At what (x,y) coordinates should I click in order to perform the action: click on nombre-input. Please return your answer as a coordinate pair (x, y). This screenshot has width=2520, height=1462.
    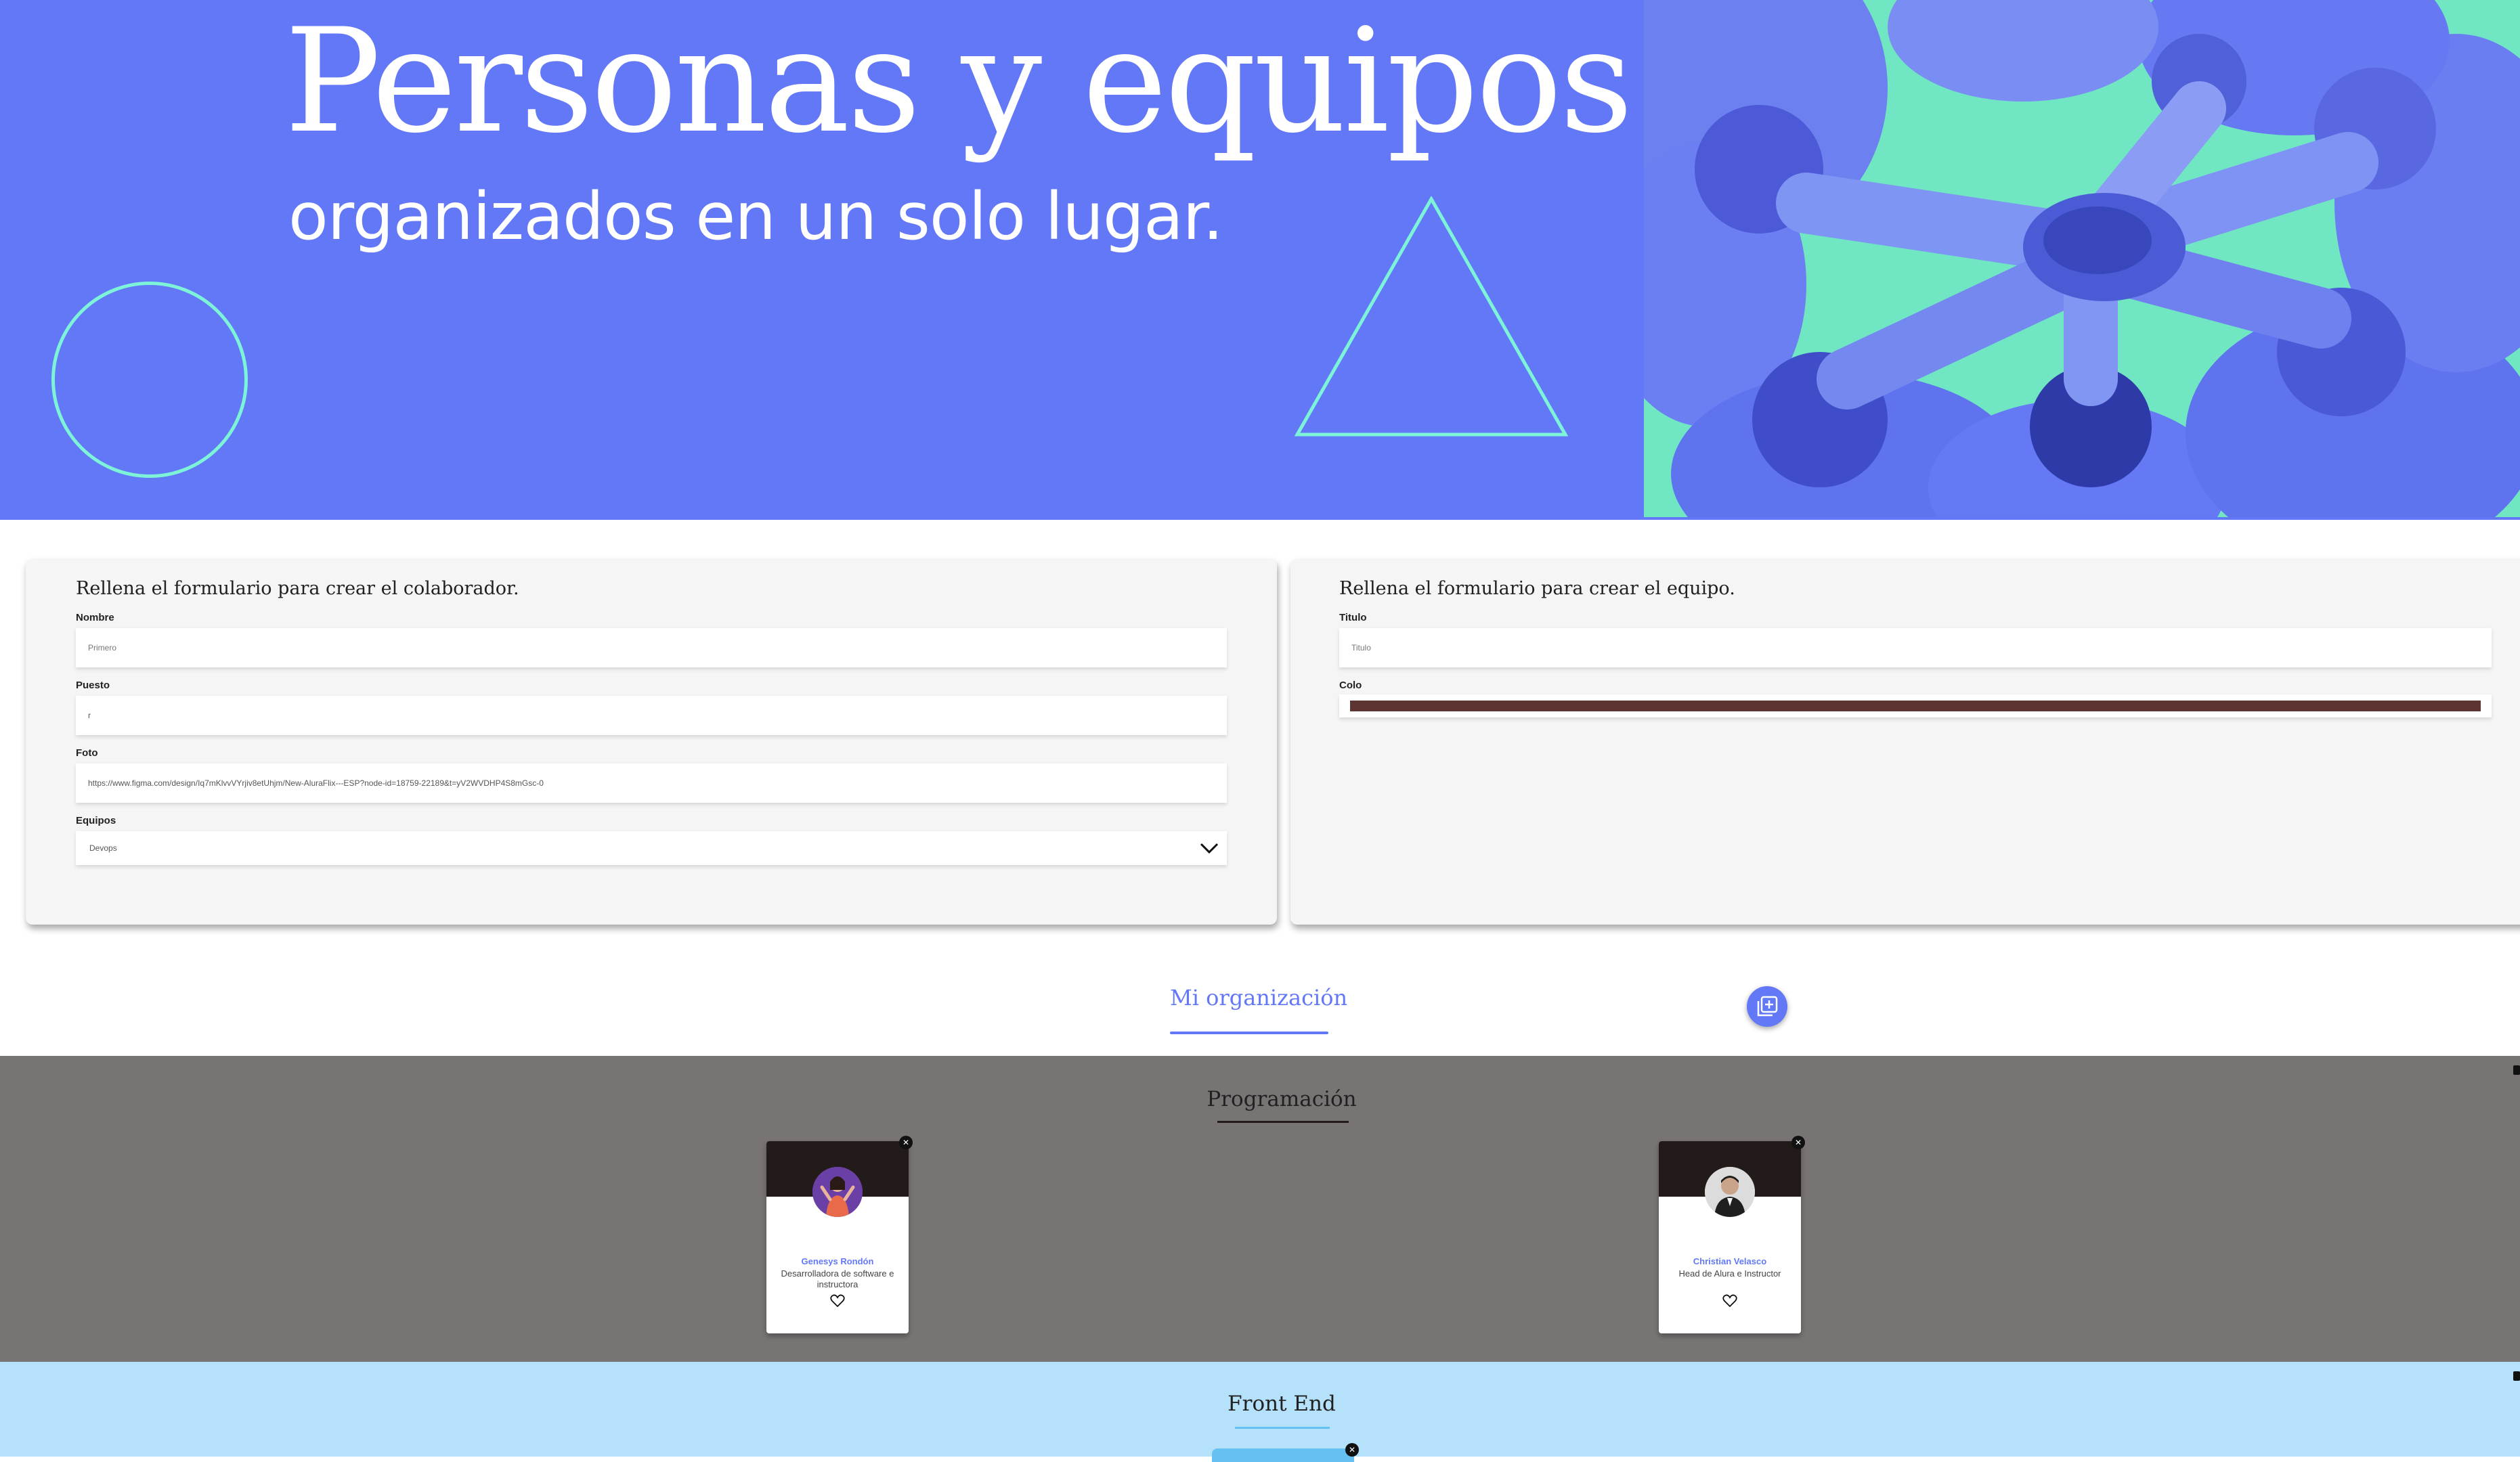
    Looking at the image, I should click on (652, 647).